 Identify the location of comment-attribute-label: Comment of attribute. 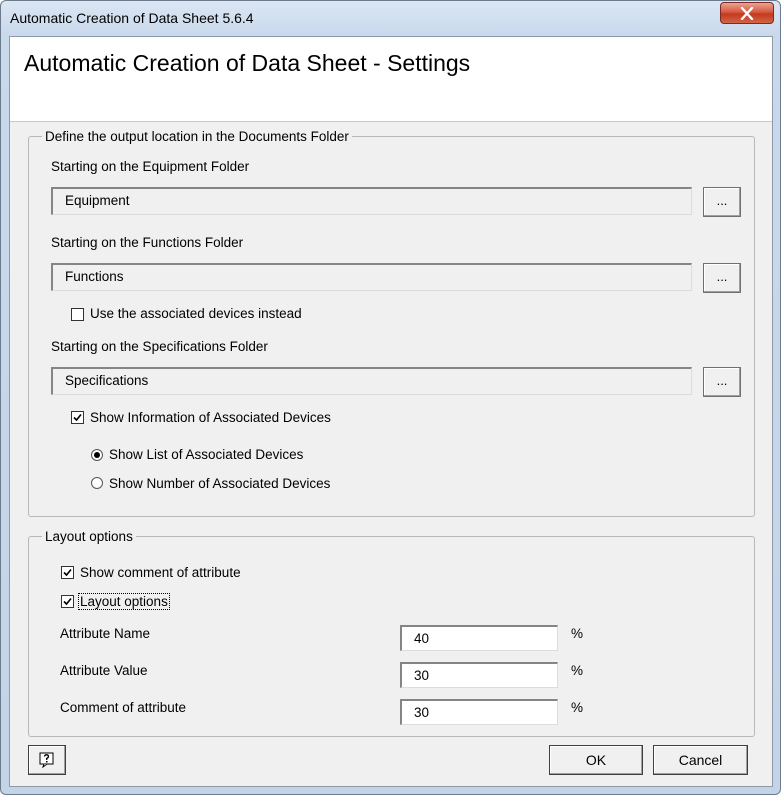
(123, 707).